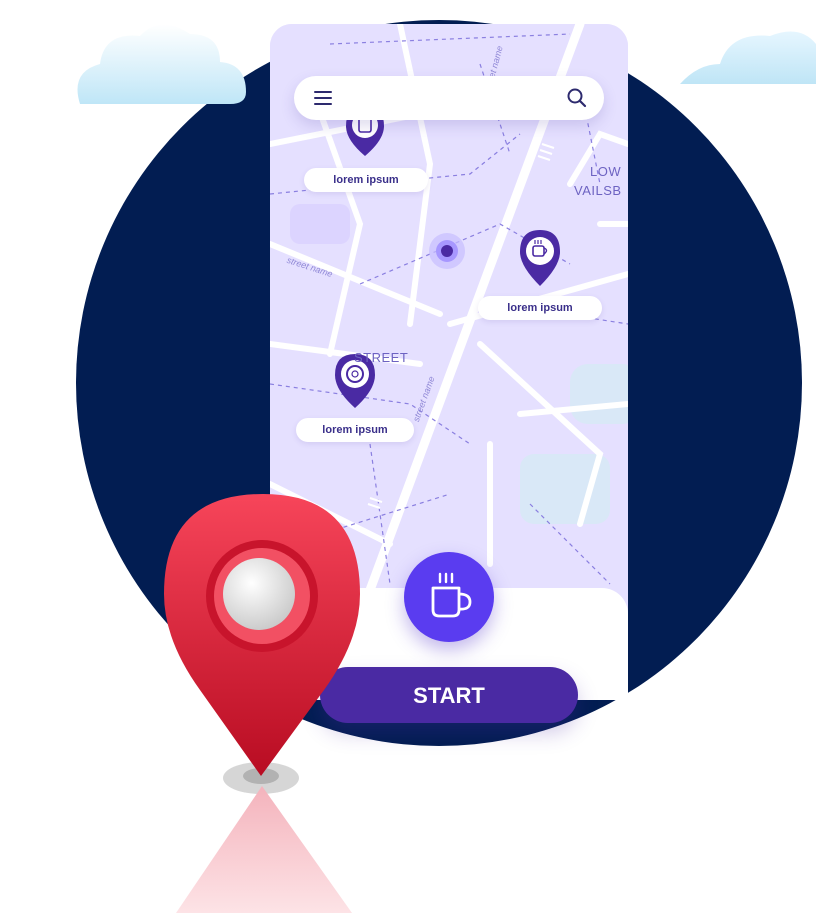 The height and width of the screenshot is (913, 816). I want to click on hamburger-menu-icon, so click(325, 98).